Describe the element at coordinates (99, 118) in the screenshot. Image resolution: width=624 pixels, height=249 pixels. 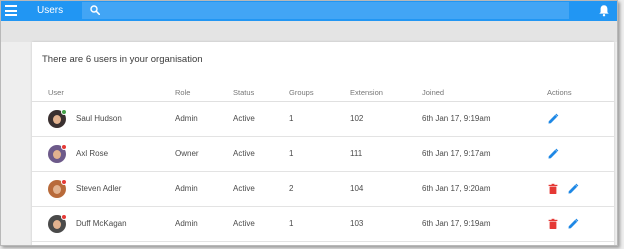
I see `user-name: Saul Hudson` at that location.